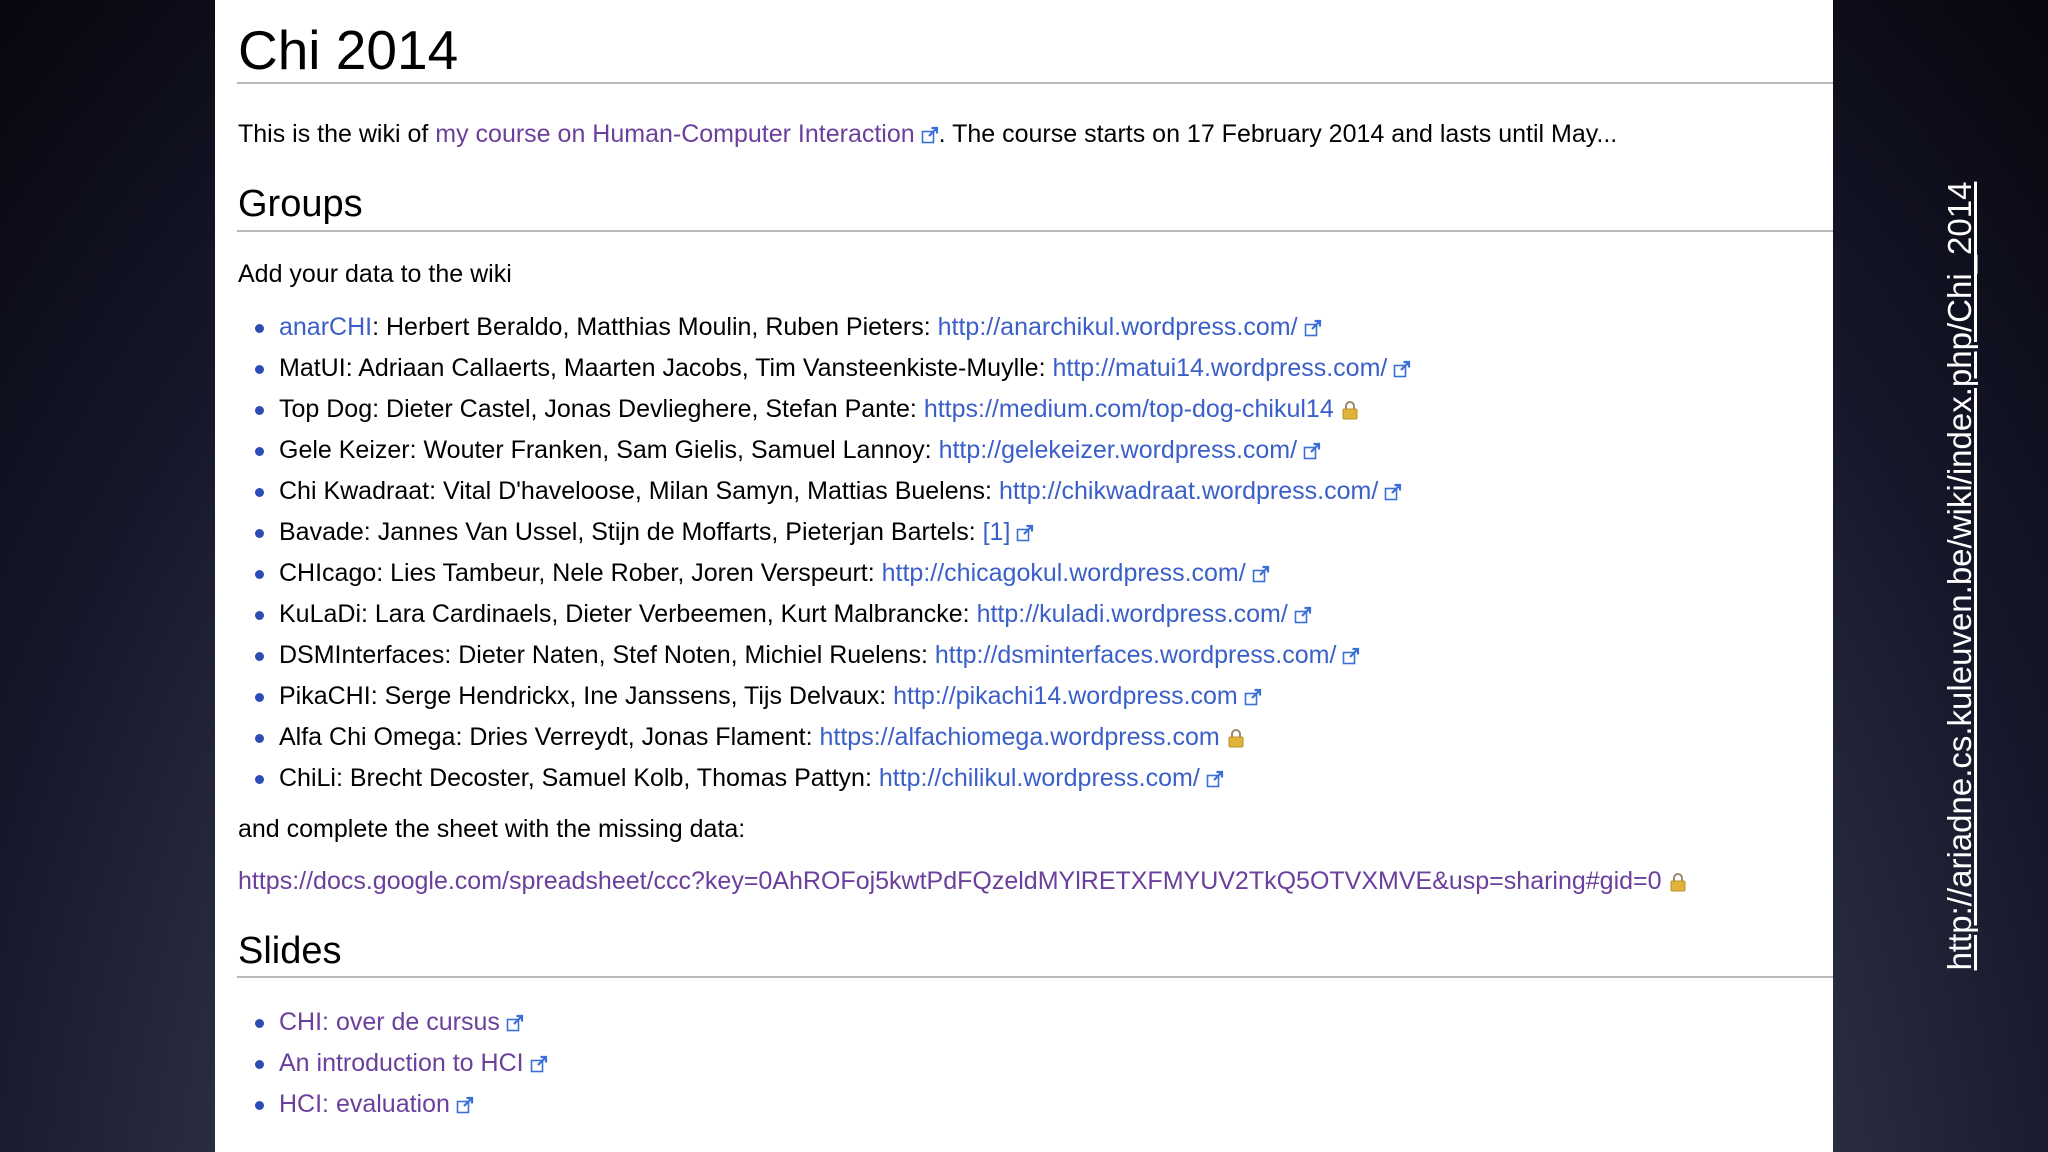 The height and width of the screenshot is (1152, 2048). What do you see at coordinates (320, 614) in the screenshot?
I see `group-name: KuLaDi` at bounding box center [320, 614].